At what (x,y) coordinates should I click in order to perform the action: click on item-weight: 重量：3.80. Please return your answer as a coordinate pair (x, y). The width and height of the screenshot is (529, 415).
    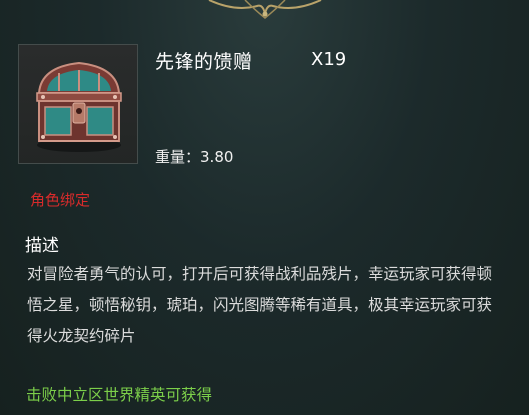
    Looking at the image, I should click on (194, 156).